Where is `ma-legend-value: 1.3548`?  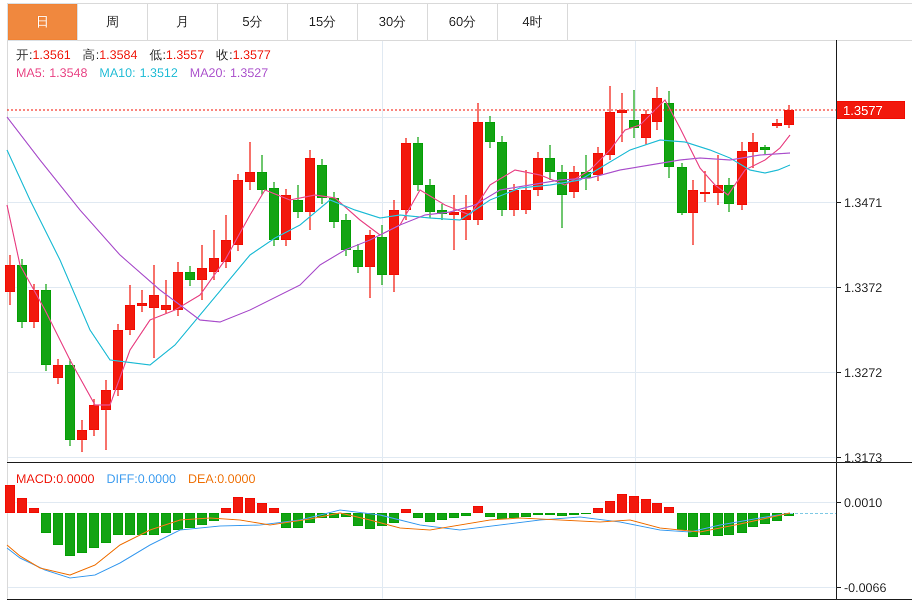
ma-legend-value: 1.3548 is located at coordinates (68, 73).